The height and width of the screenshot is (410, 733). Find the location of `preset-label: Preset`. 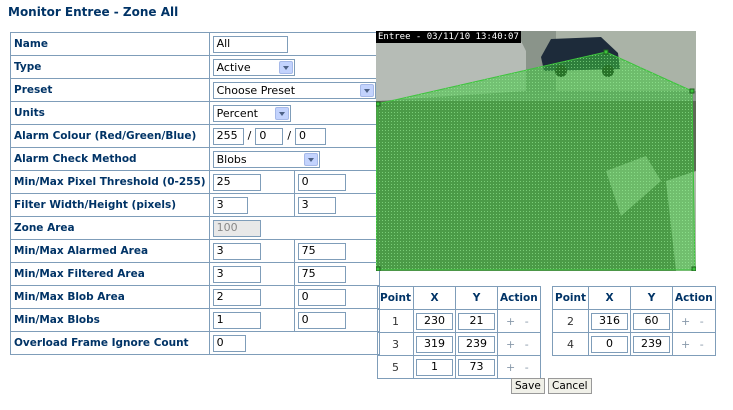

preset-label: Preset is located at coordinates (110, 90).